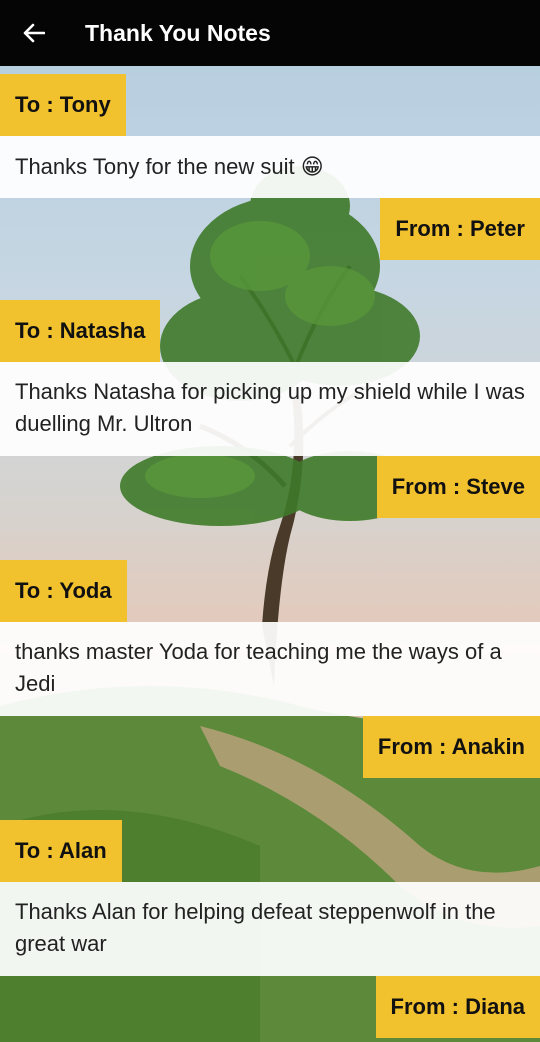 Image resolution: width=540 pixels, height=1042 pixels. What do you see at coordinates (61, 851) in the screenshot?
I see `note-to-label: To : Alan` at bounding box center [61, 851].